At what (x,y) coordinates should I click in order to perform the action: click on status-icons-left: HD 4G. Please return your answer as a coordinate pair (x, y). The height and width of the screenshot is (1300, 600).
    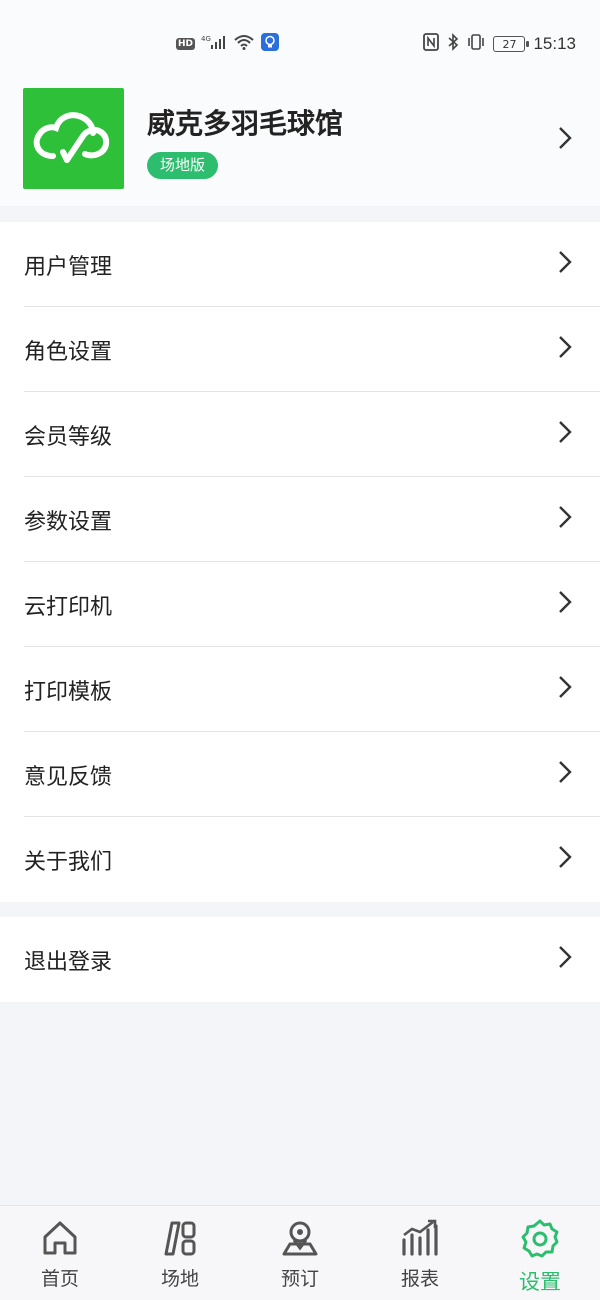
    Looking at the image, I should click on (228, 44).